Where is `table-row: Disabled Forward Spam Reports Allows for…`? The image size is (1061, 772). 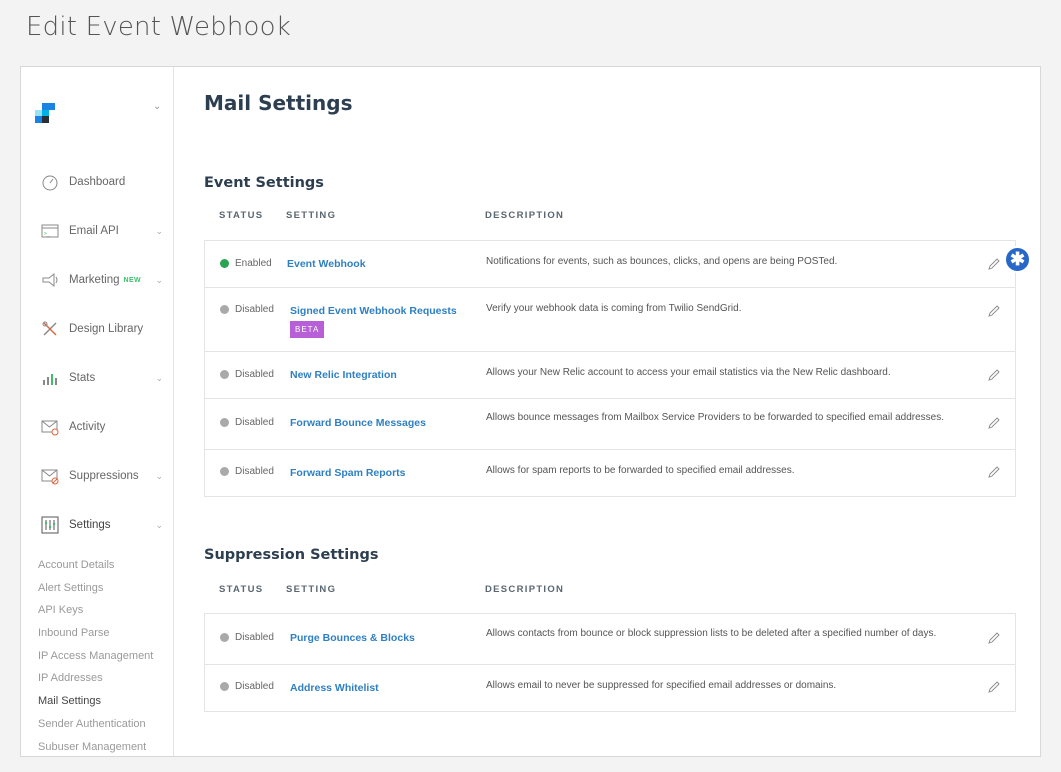 table-row: Disabled Forward Spam Reports Allows for… is located at coordinates (610, 473).